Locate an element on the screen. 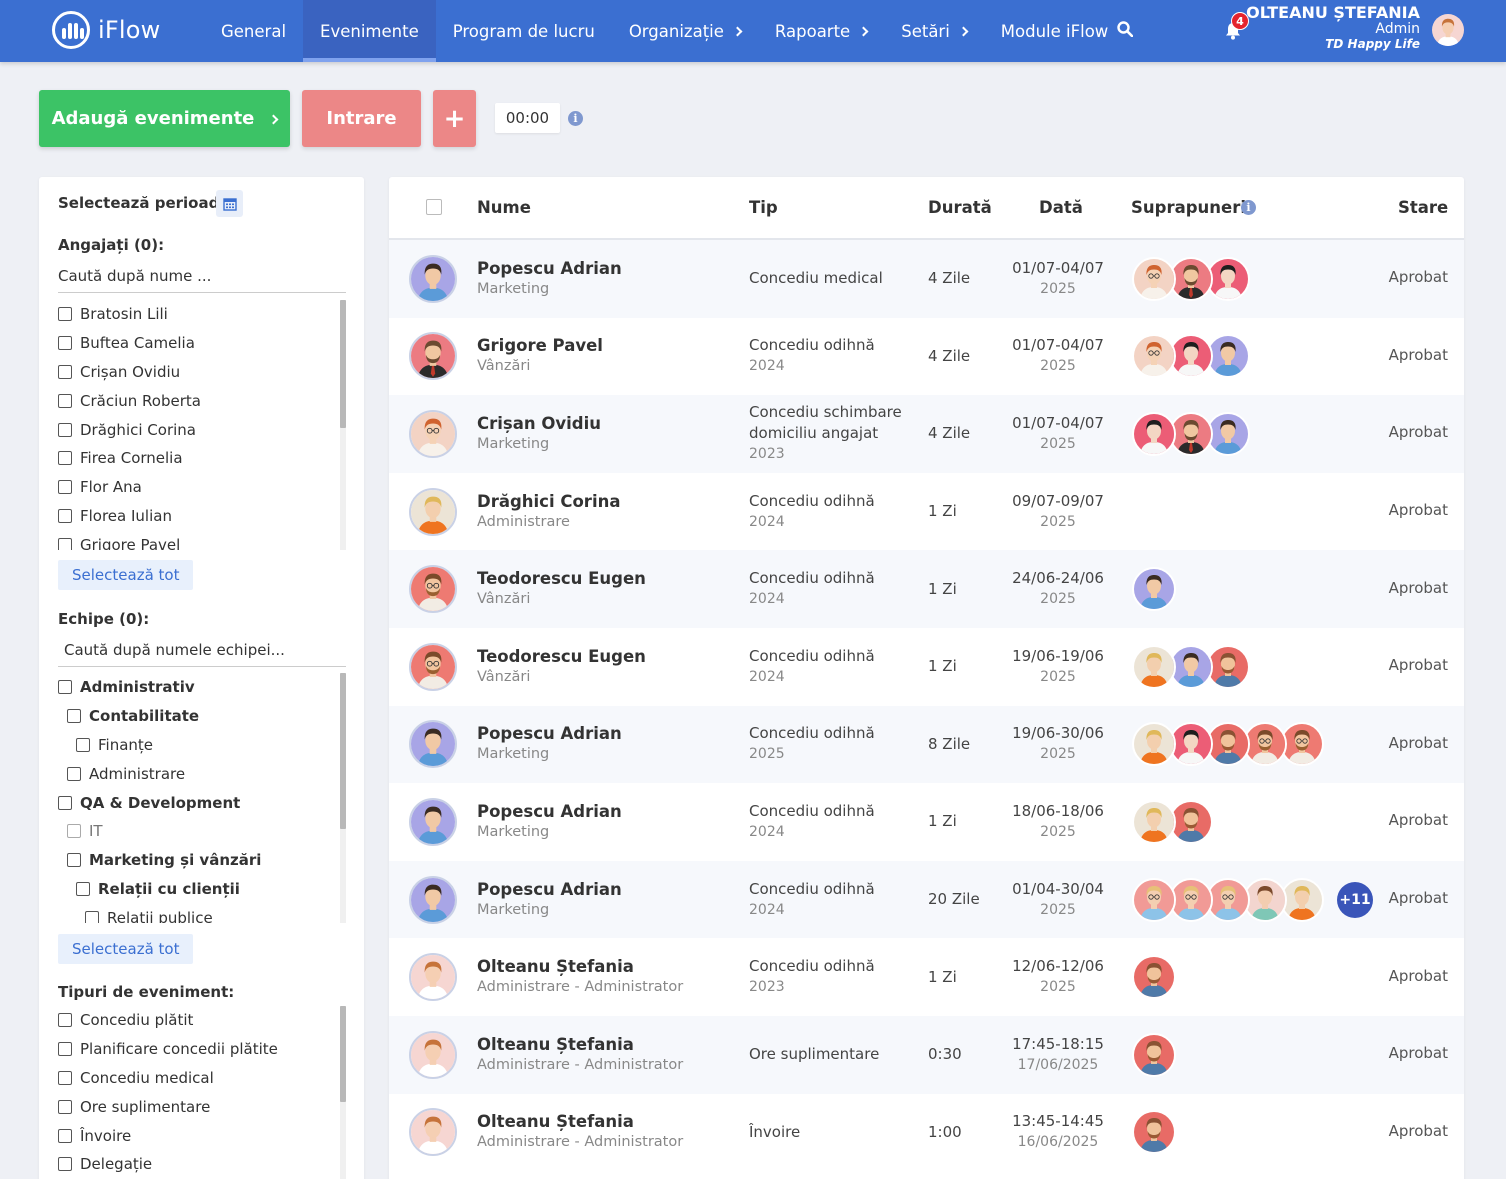 The image size is (1506, 1179). add-events-button: Adaugă evenimente is located at coordinates (164, 118).